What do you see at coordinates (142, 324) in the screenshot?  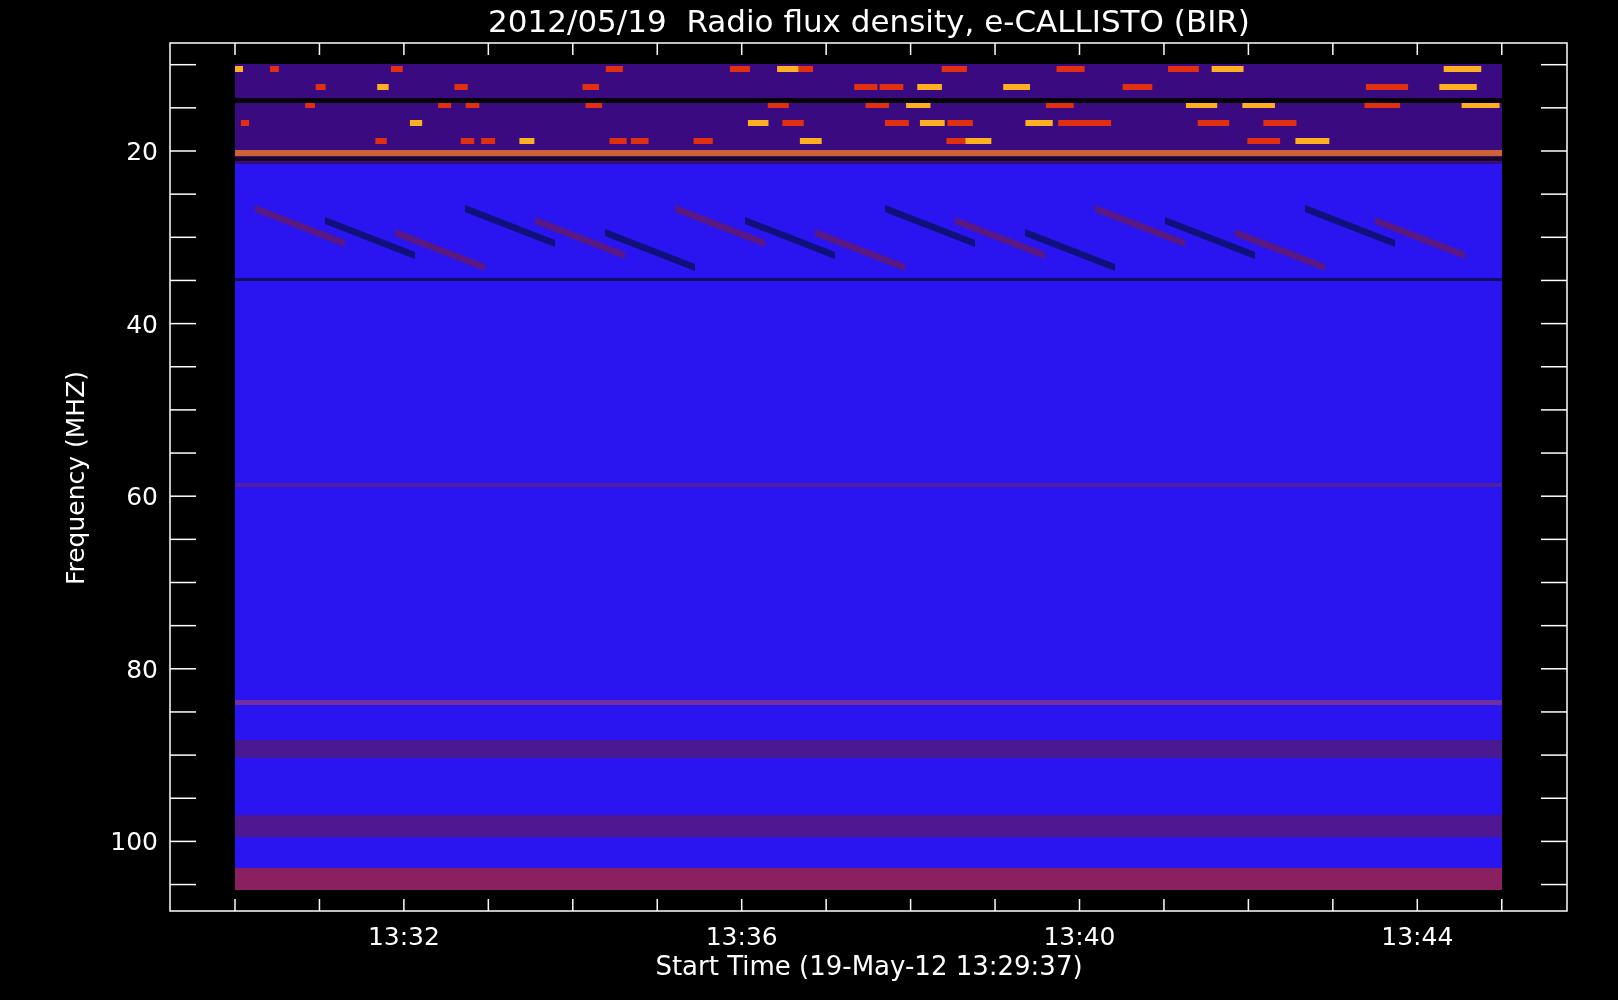 I see `tick-label: 40` at bounding box center [142, 324].